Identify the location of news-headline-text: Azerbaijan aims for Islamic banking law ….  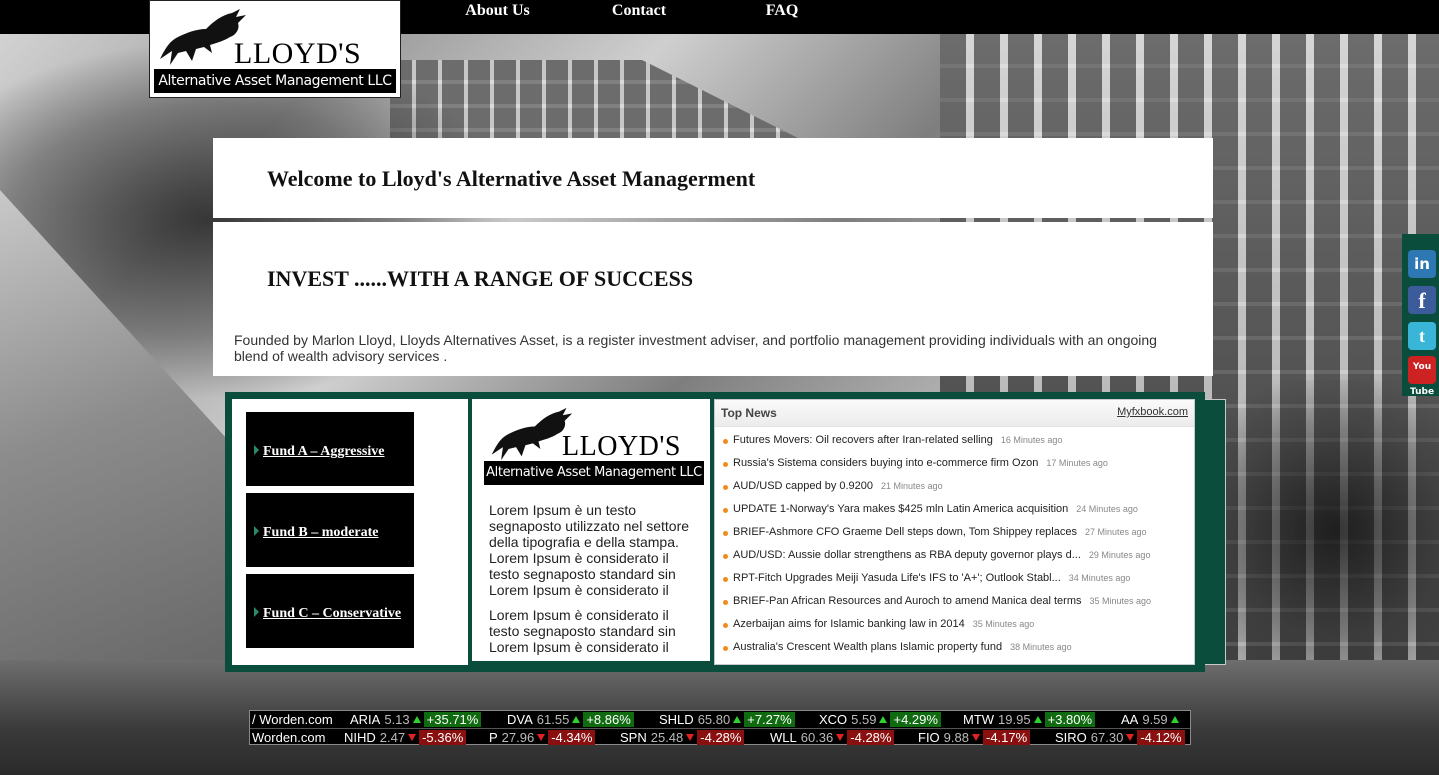
(849, 624).